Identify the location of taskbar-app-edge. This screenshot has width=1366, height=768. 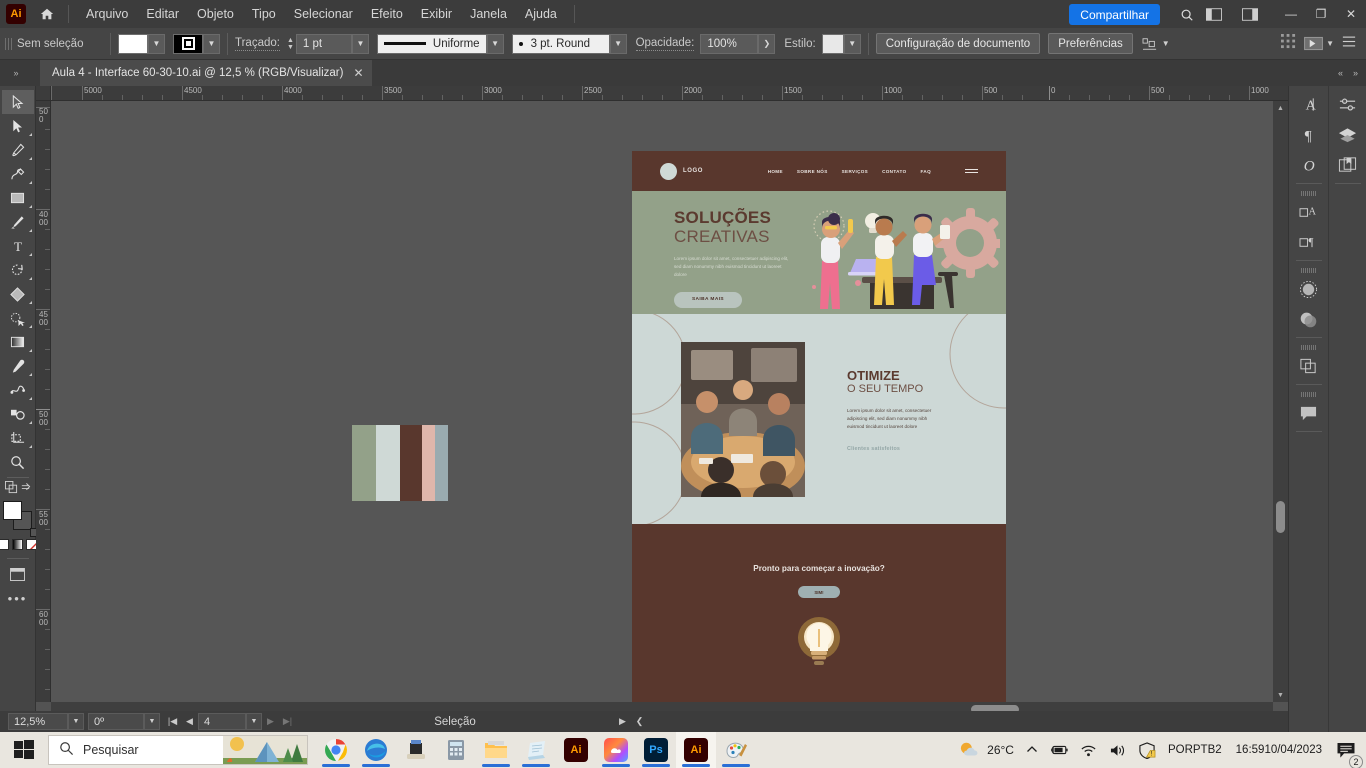
(376, 750).